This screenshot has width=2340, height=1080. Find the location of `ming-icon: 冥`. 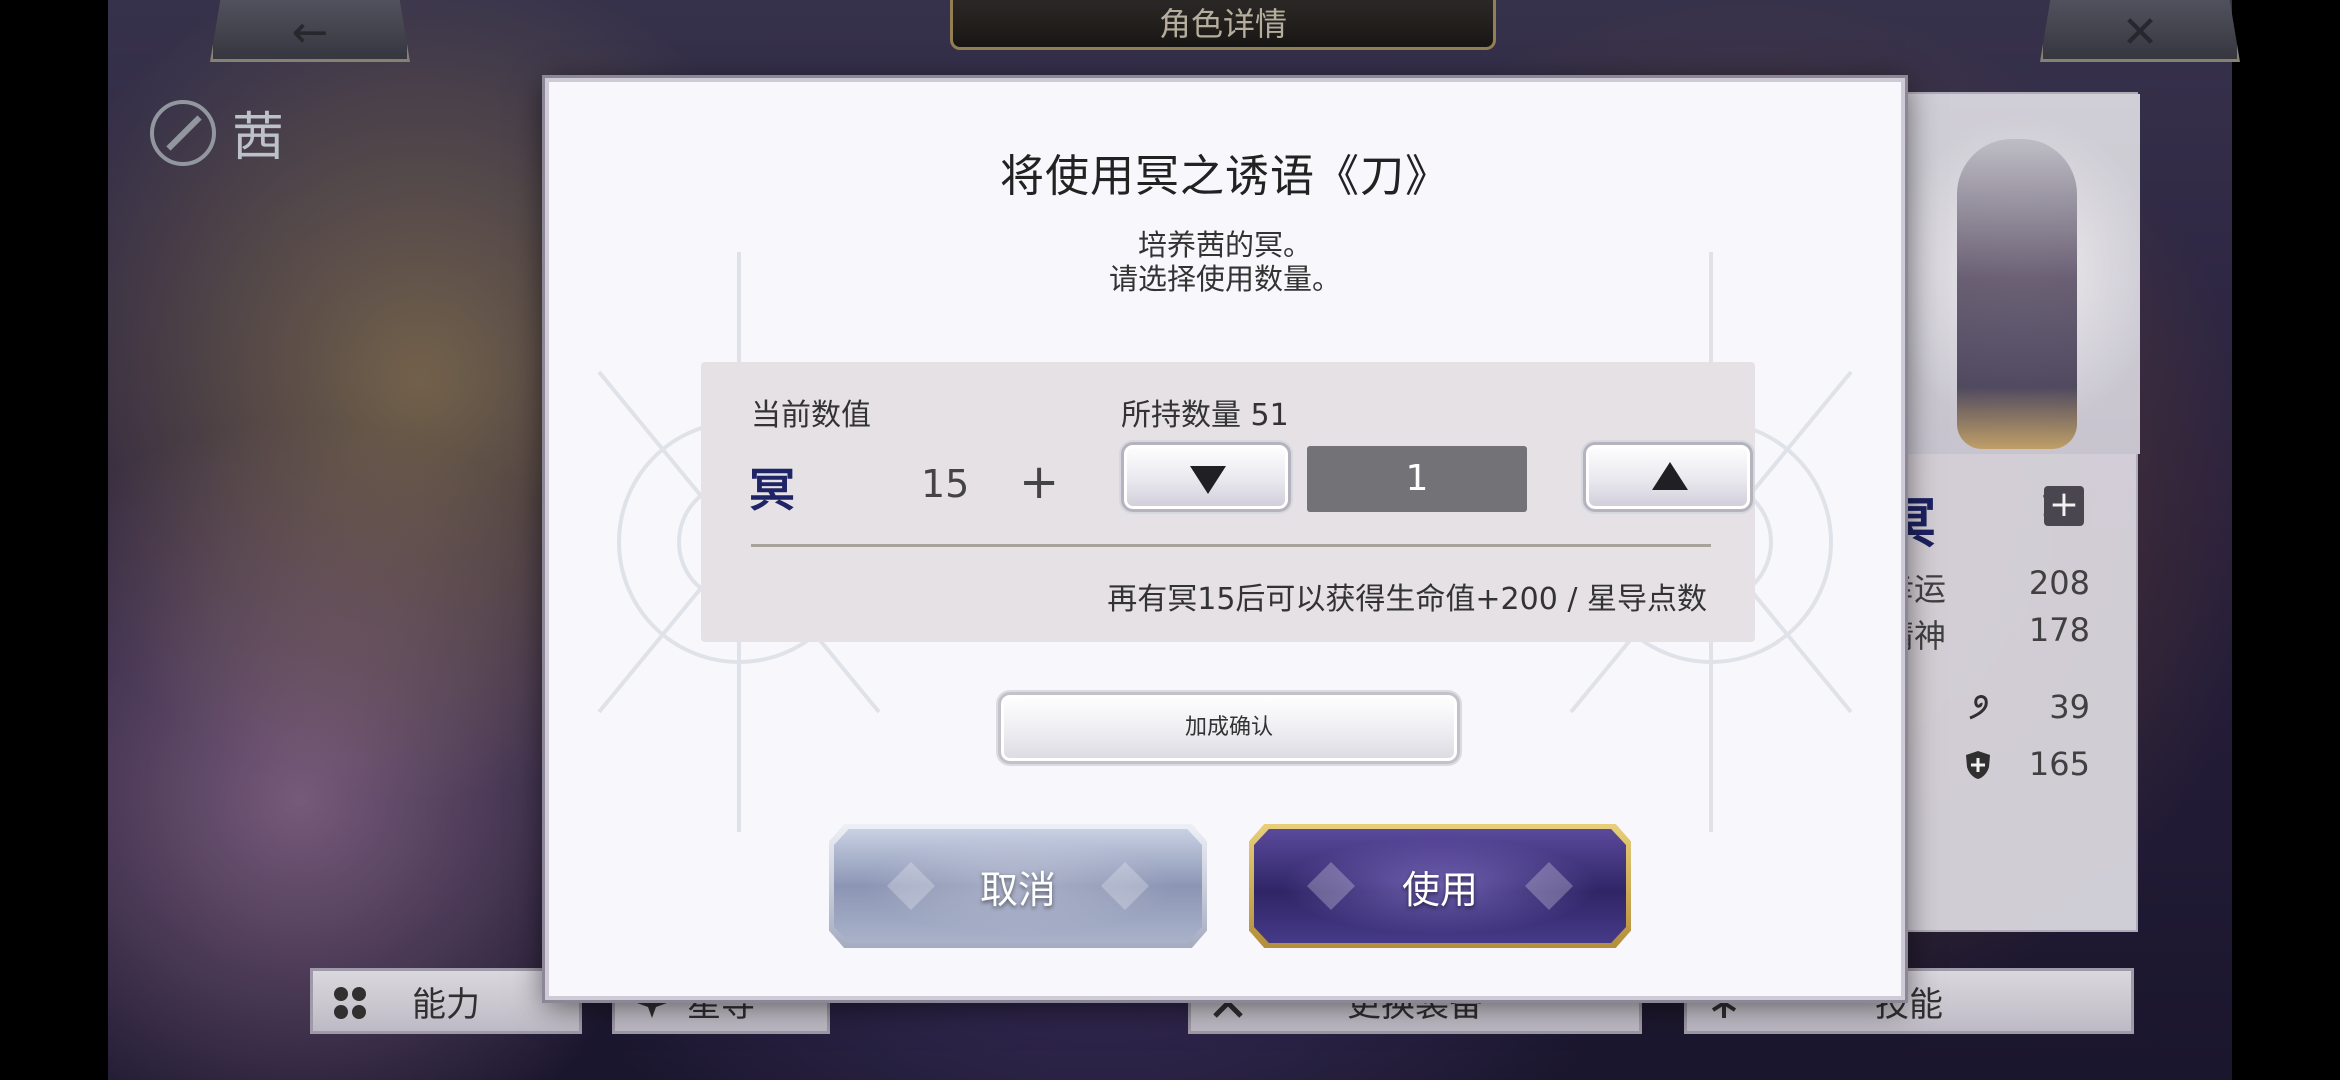

ming-icon: 冥 is located at coordinates (772, 490).